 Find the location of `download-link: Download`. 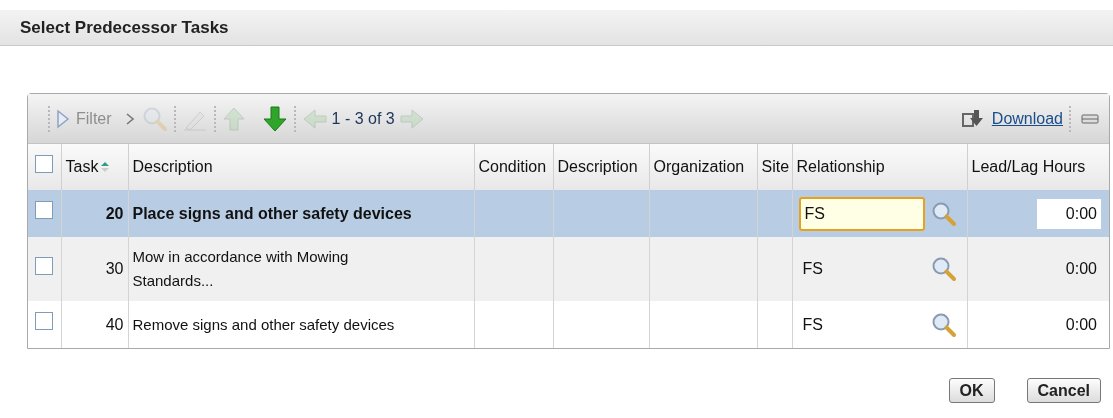

download-link: Download is located at coordinates (1027, 118).